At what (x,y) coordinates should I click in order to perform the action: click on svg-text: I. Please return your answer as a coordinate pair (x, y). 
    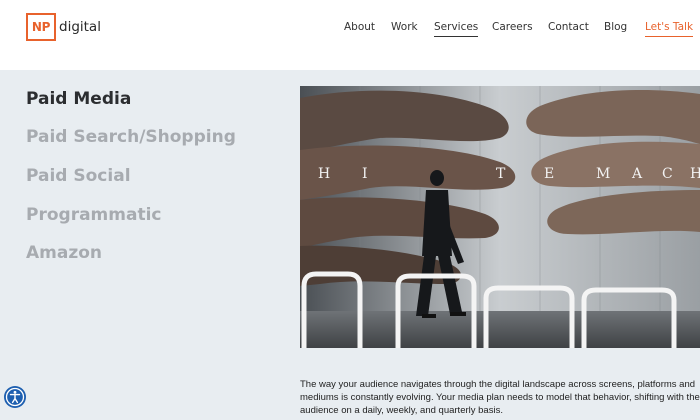
    Looking at the image, I should click on (366, 174).